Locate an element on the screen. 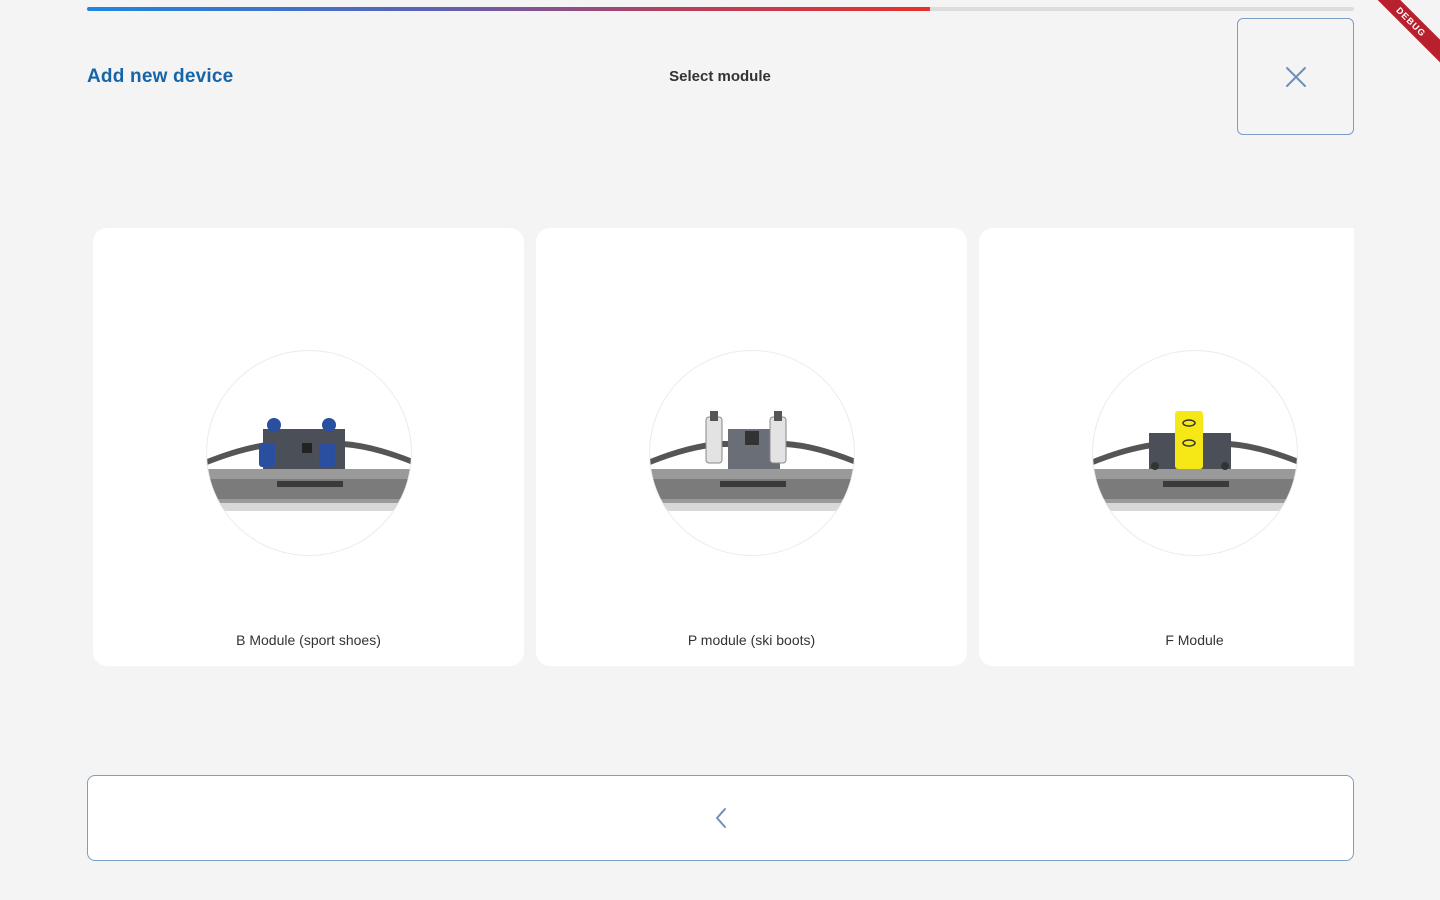 The width and height of the screenshot is (1440, 900). step-title: Select module is located at coordinates (720, 76).